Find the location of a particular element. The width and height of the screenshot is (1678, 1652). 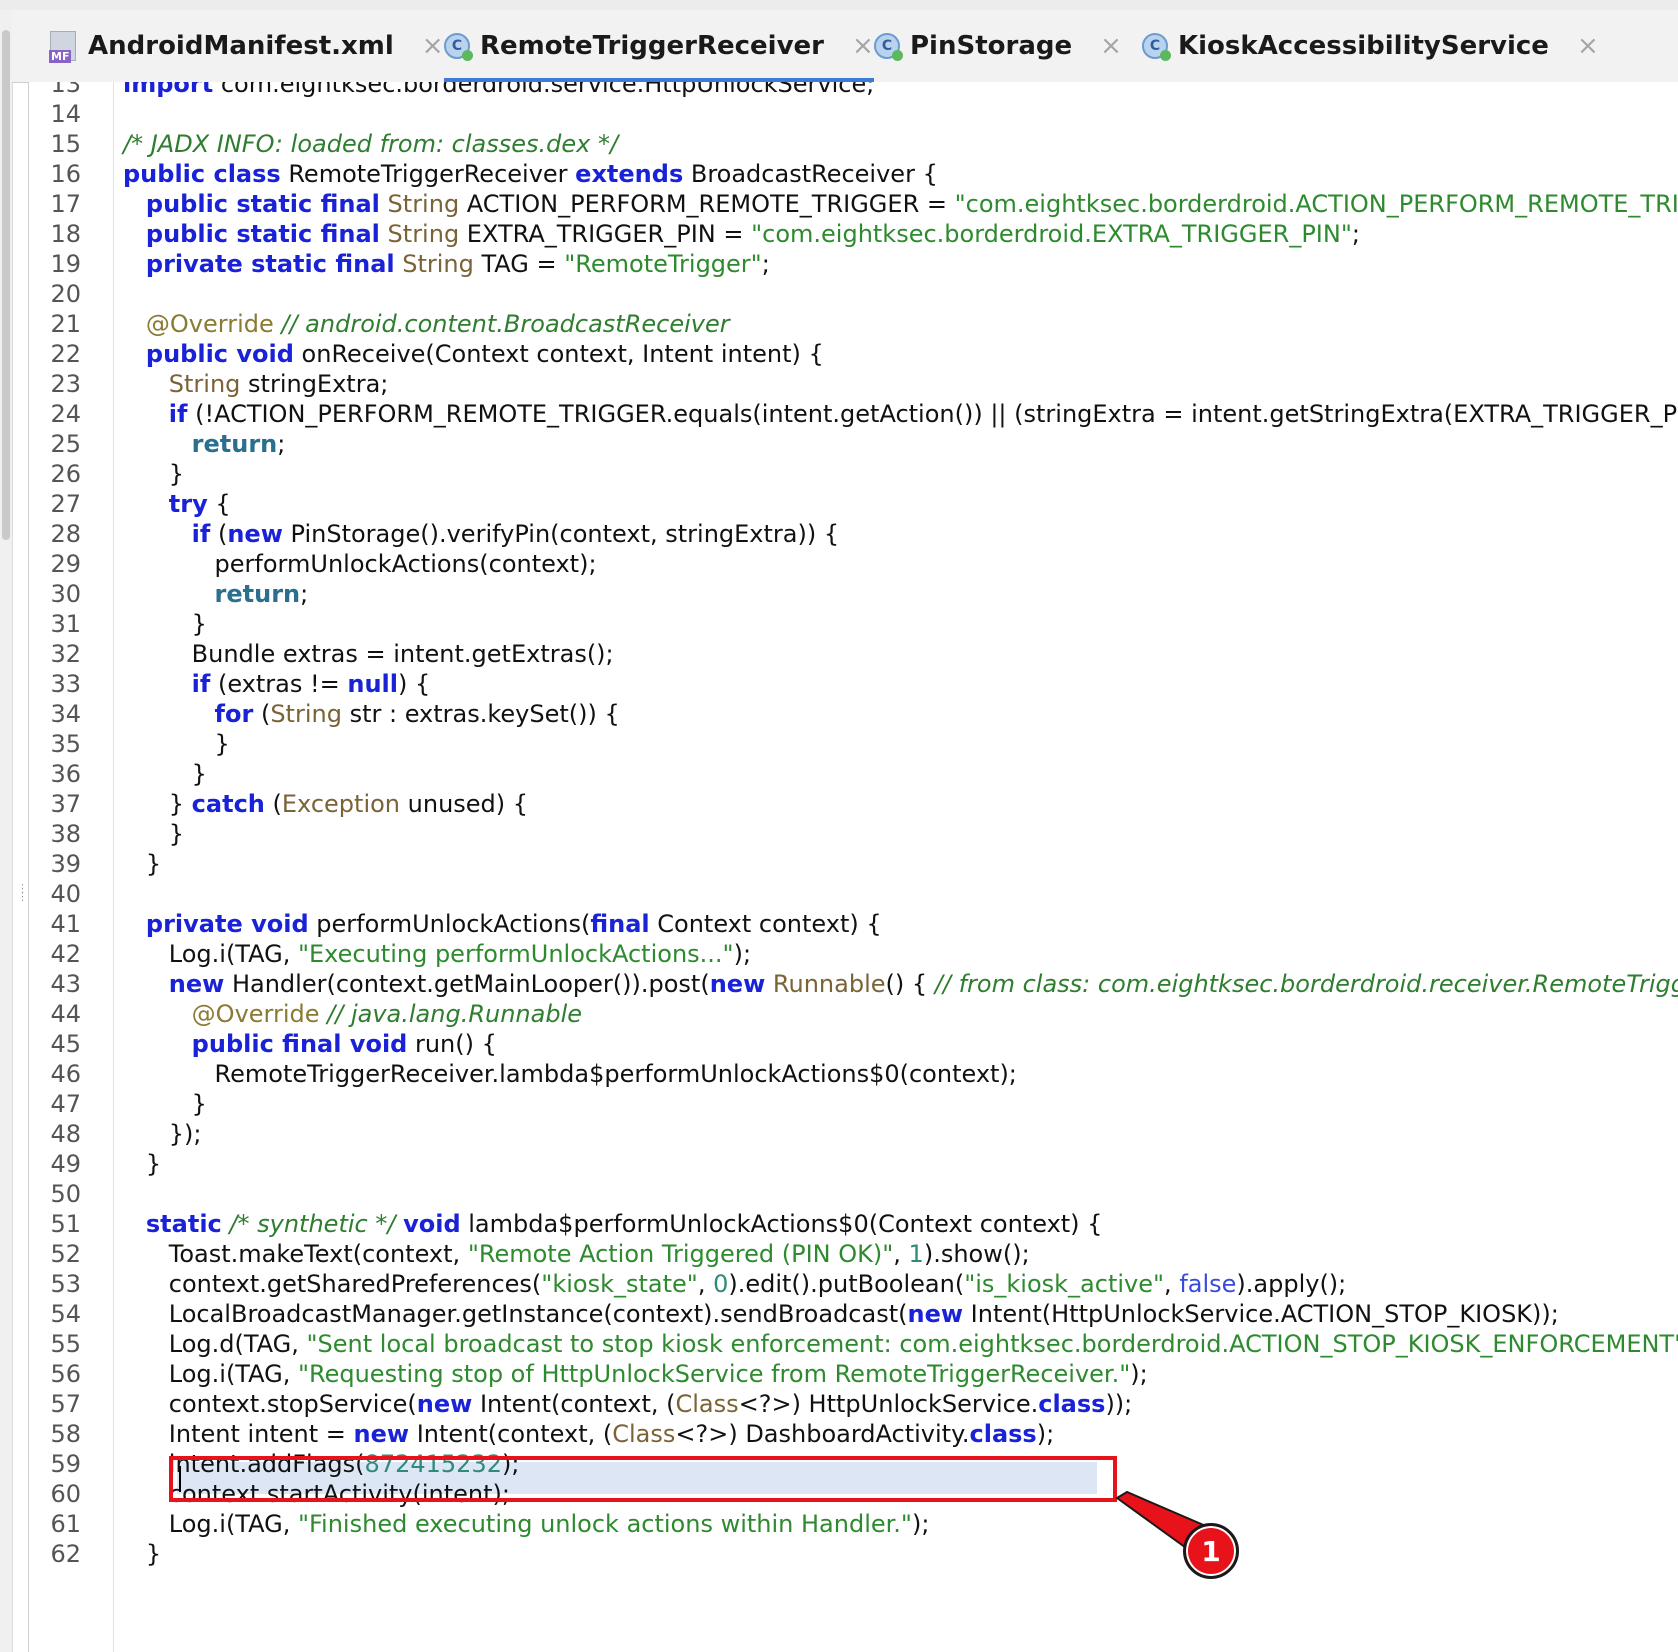

code-token: new is located at coordinates (444, 1404).